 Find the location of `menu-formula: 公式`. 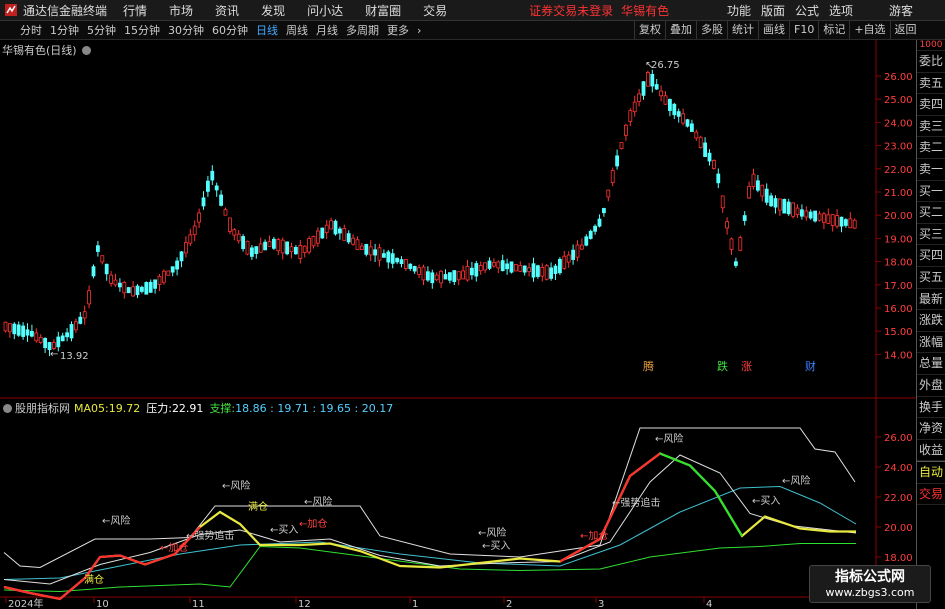

menu-formula: 公式 is located at coordinates (807, 10).